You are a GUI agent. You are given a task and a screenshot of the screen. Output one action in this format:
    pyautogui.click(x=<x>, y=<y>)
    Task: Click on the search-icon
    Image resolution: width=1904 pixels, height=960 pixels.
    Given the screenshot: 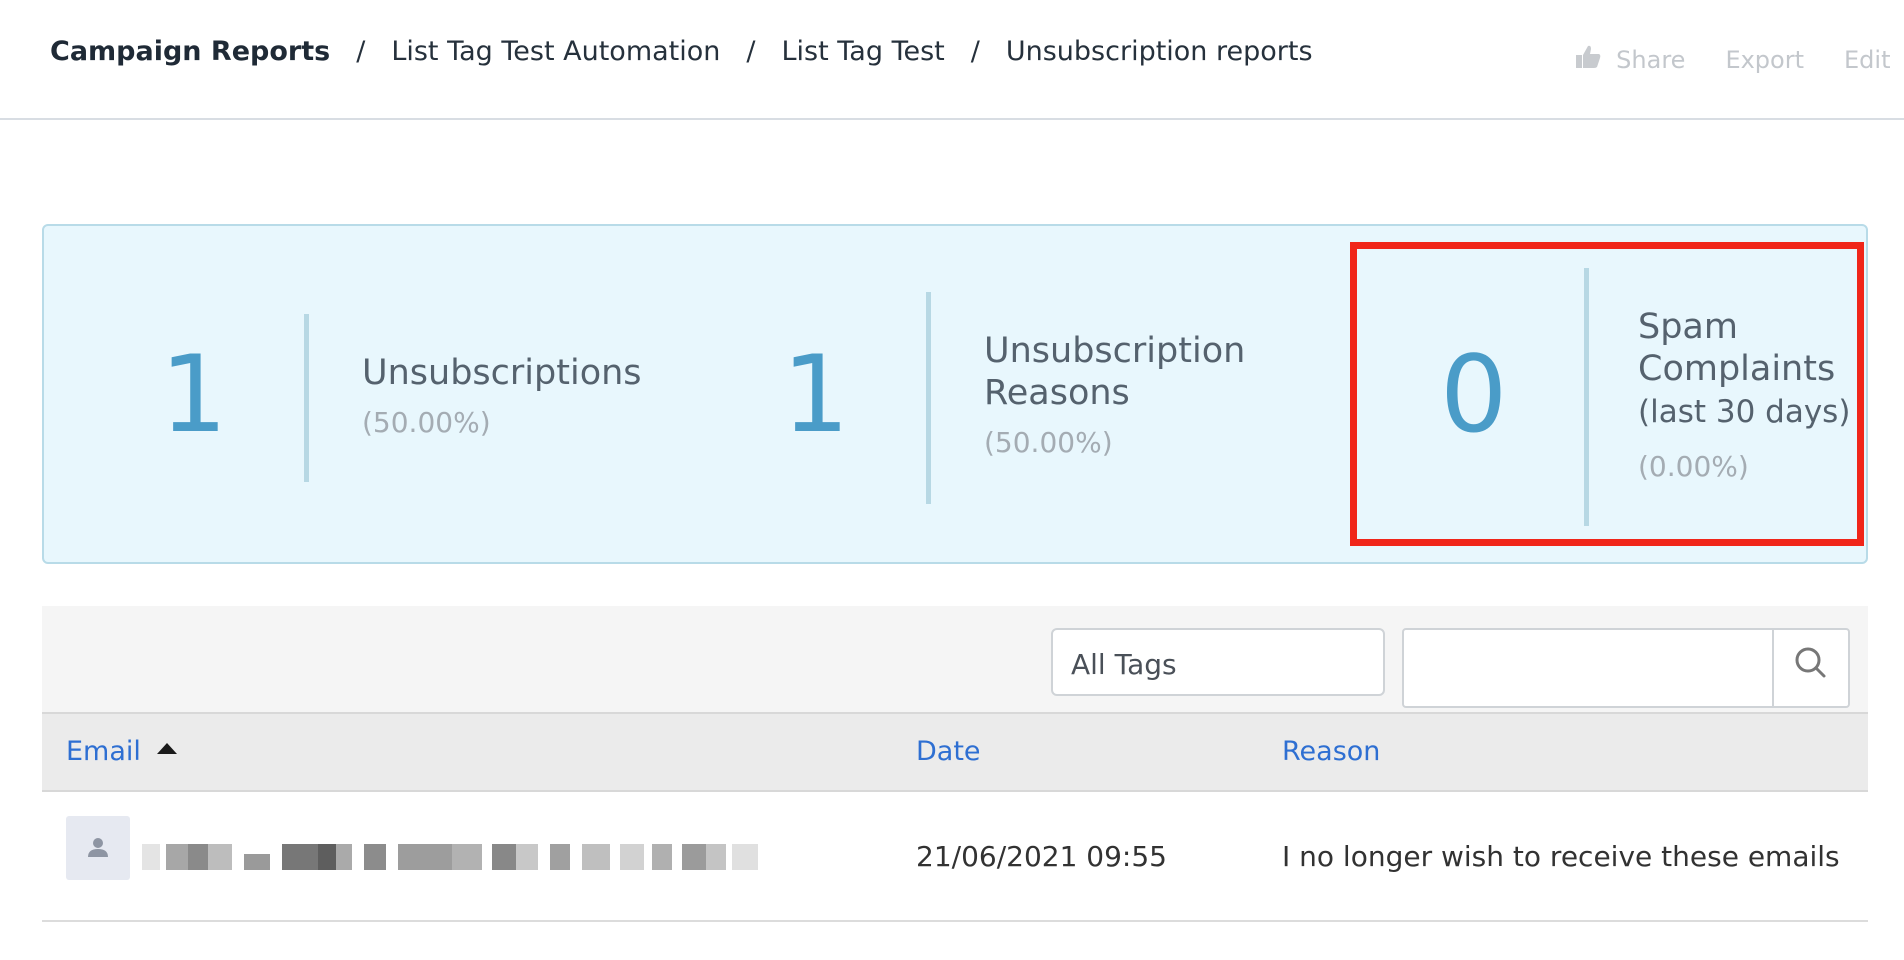 What is the action you would take?
    pyautogui.click(x=1810, y=662)
    